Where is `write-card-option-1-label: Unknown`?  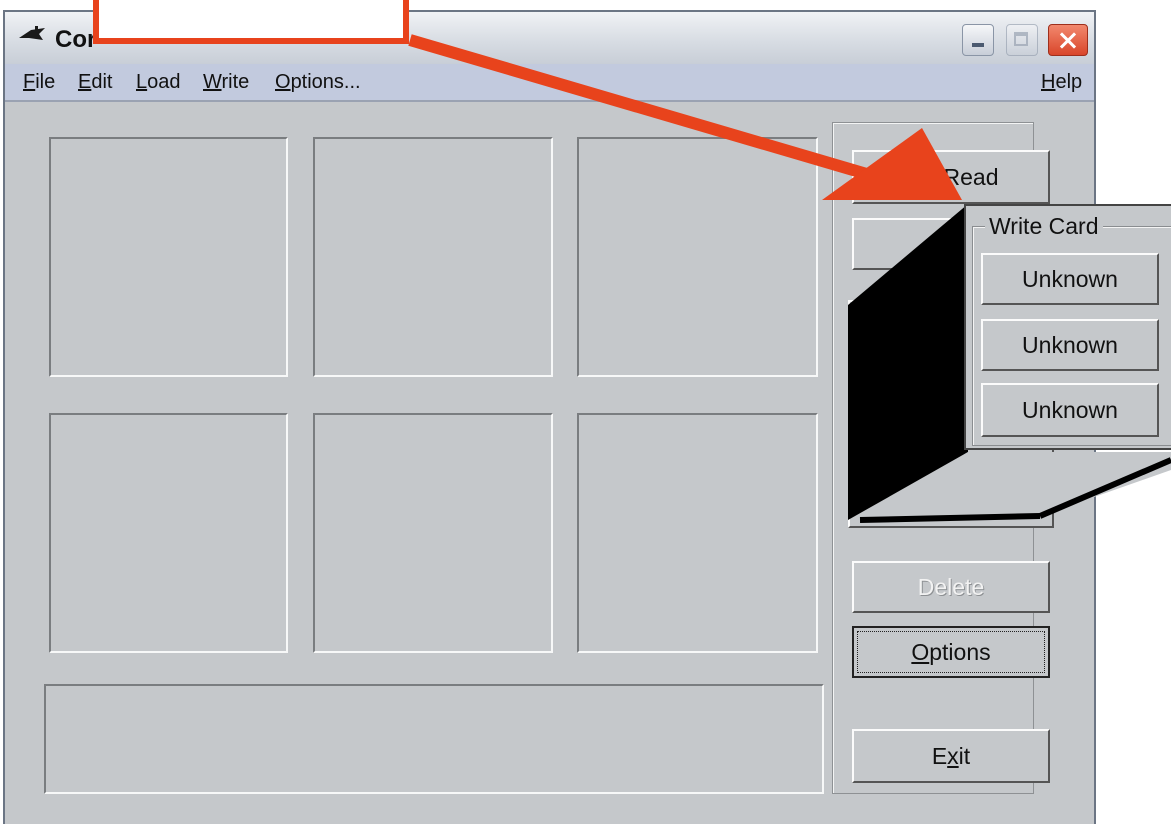
write-card-option-1-label: Unknown is located at coordinates (1070, 278).